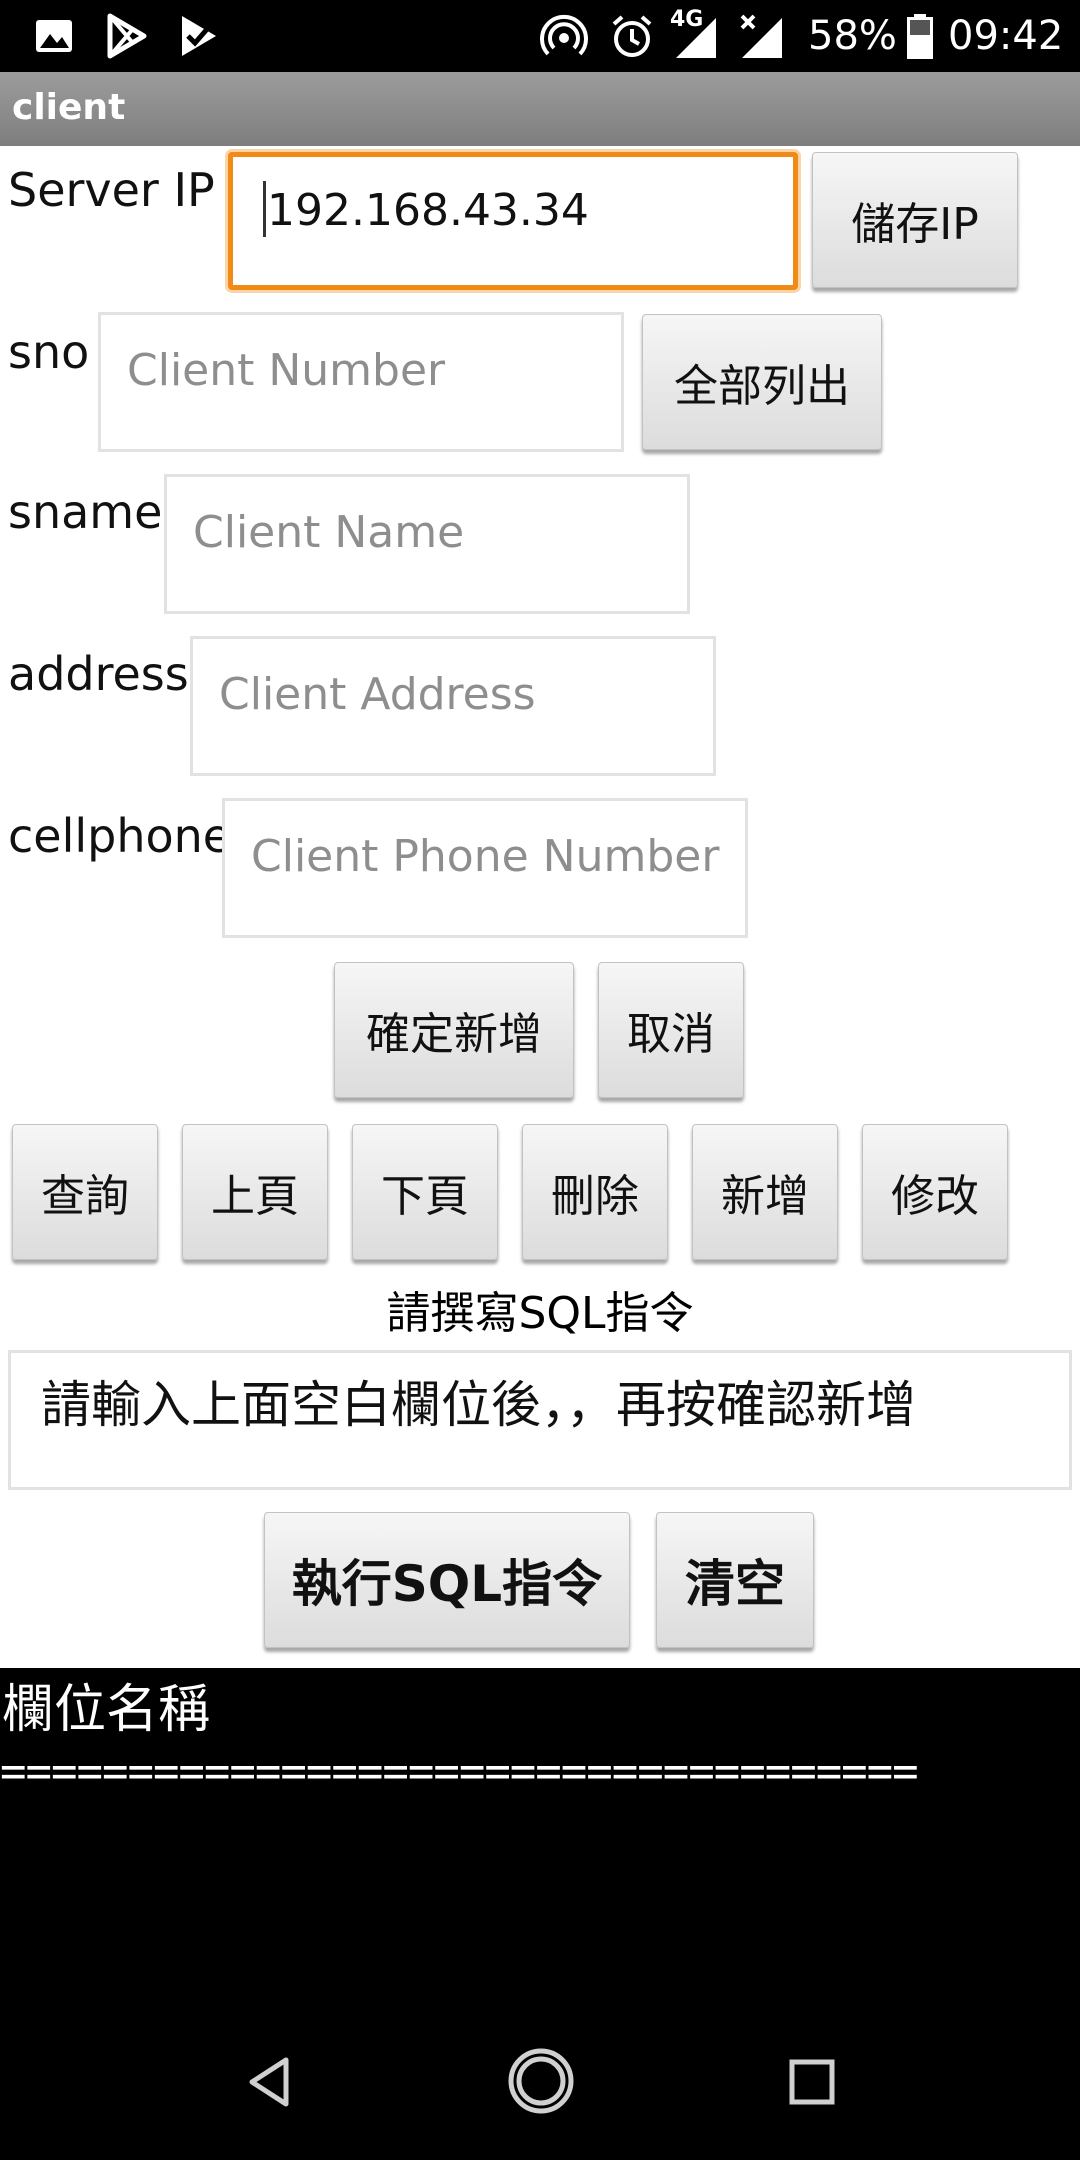 The image size is (1080, 2160). What do you see at coordinates (447, 1580) in the screenshot?
I see `execute-sql-button: 執行SQL指令` at bounding box center [447, 1580].